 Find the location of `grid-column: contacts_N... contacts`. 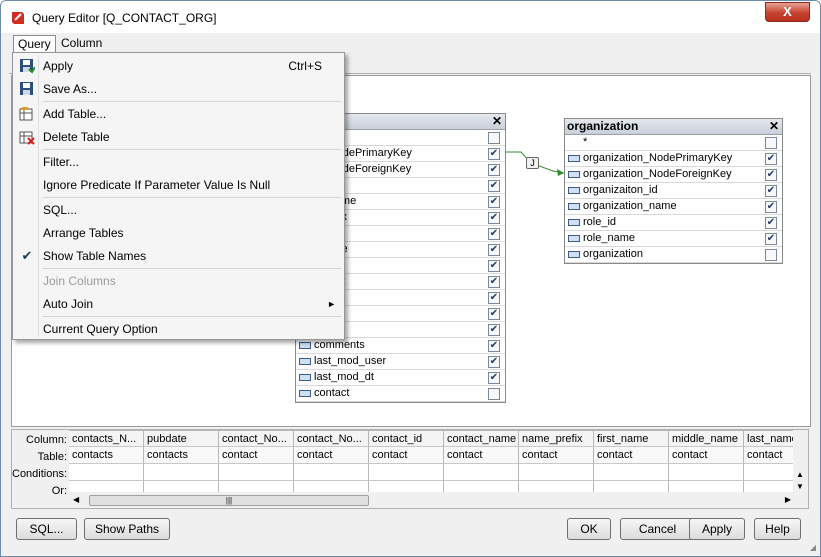

grid-column: contacts_N... contacts is located at coordinates (106, 461).